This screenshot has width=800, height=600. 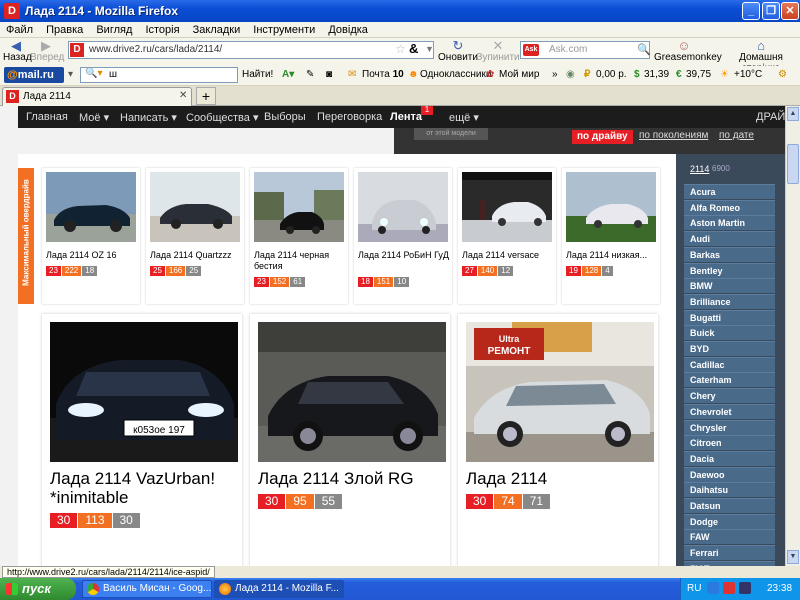 I want to click on scroll-up-icon: ▲, so click(x=793, y=114).